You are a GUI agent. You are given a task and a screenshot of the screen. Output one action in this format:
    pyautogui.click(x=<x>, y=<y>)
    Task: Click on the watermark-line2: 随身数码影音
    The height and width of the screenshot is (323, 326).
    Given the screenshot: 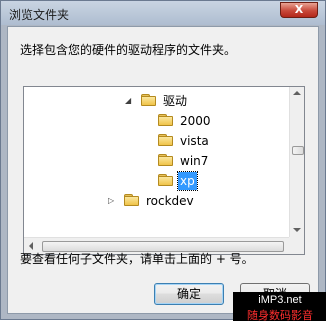 What is the action you would take?
    pyautogui.click(x=280, y=315)
    